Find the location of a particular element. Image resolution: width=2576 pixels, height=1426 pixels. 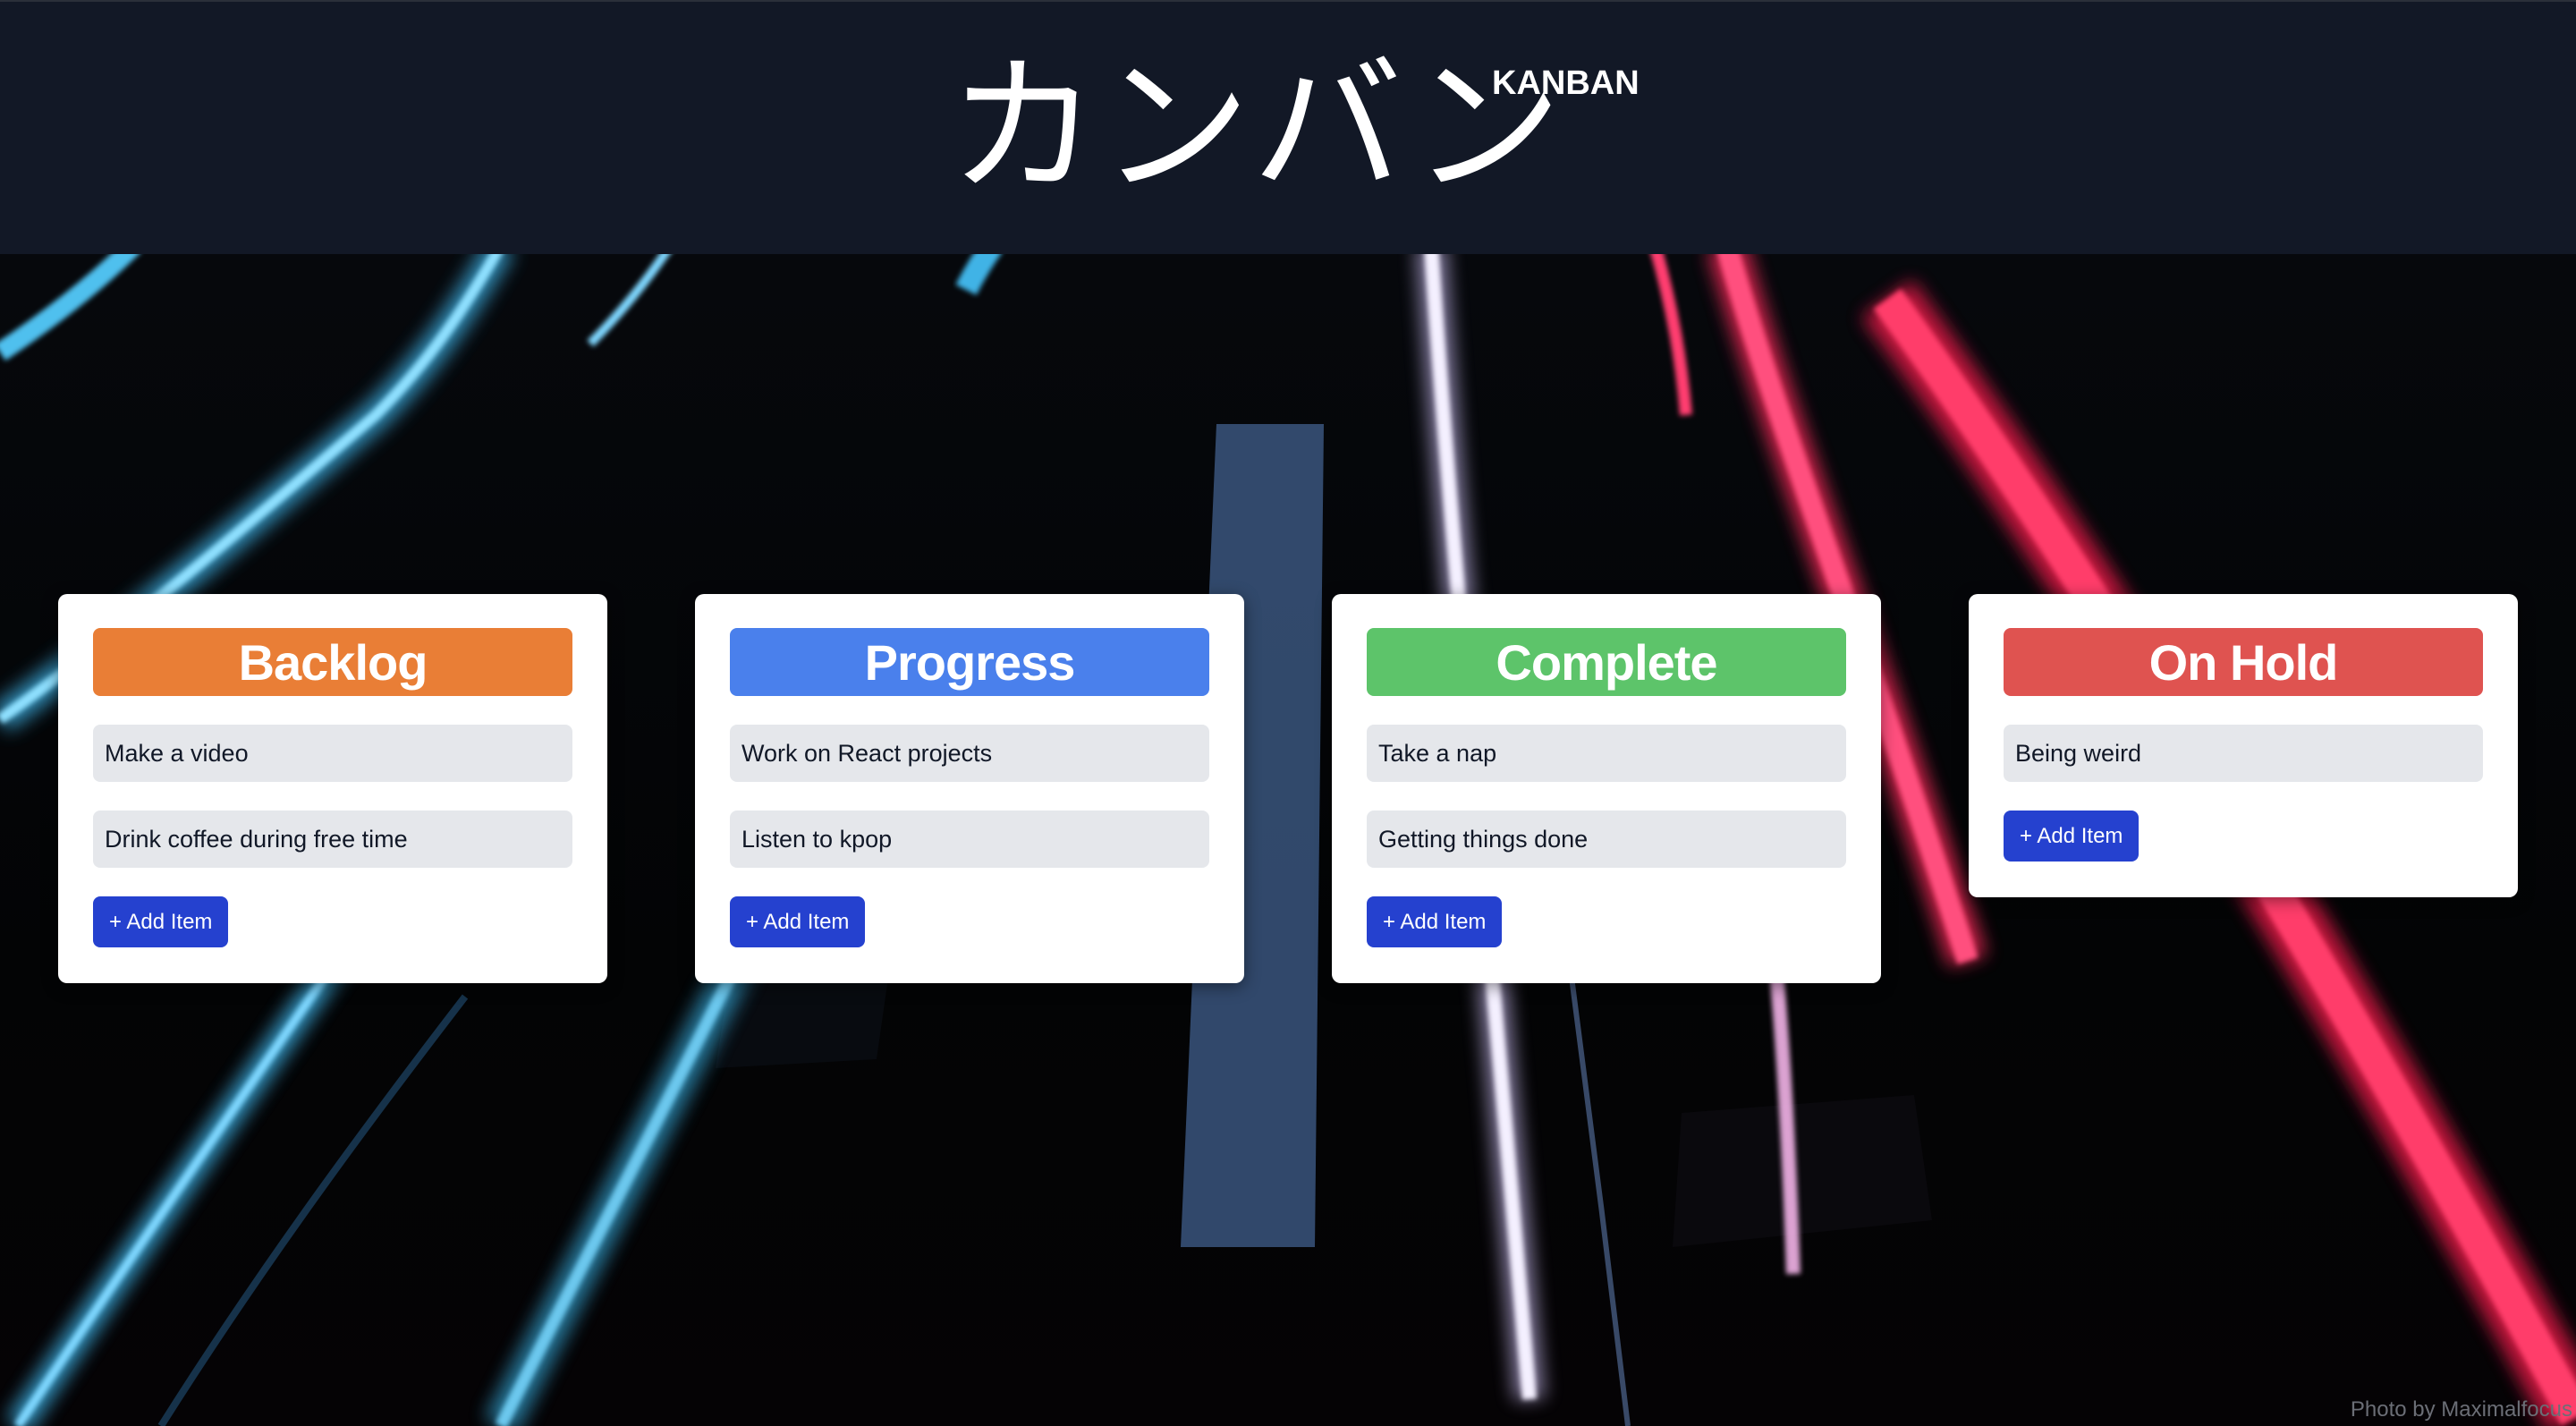

page-title: カンバン is located at coordinates (1256, 127).